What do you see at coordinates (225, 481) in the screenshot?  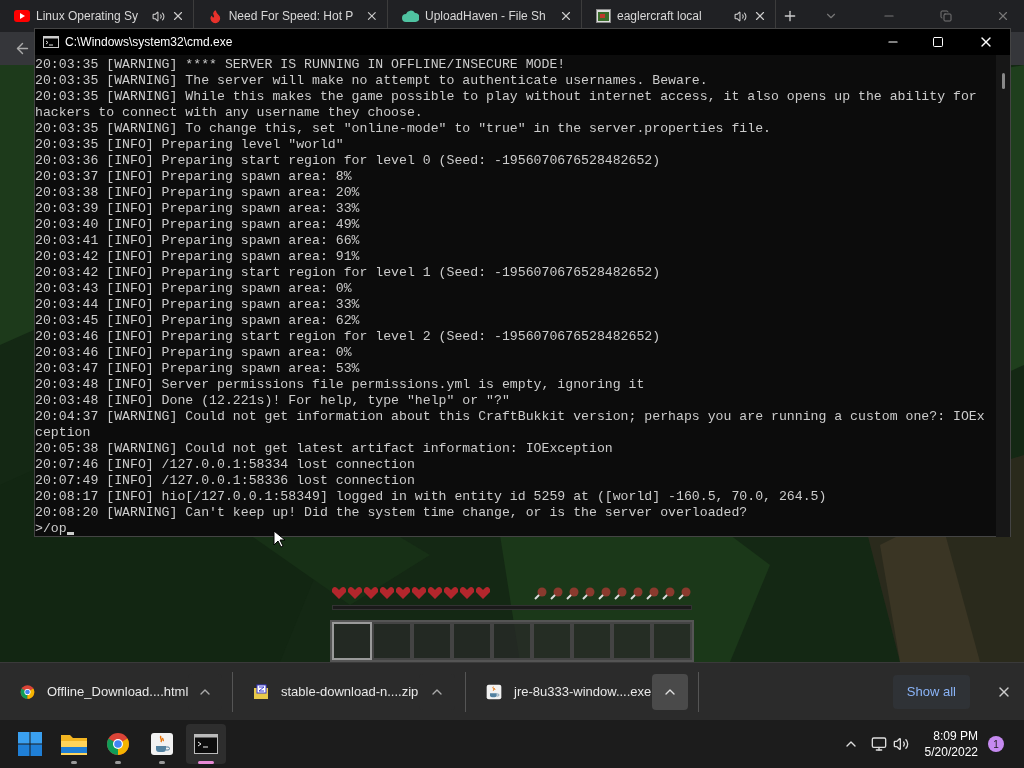 I see `console-line: 20:07:49 [INFO] /127.0.0.1:58336 lost connection` at bounding box center [225, 481].